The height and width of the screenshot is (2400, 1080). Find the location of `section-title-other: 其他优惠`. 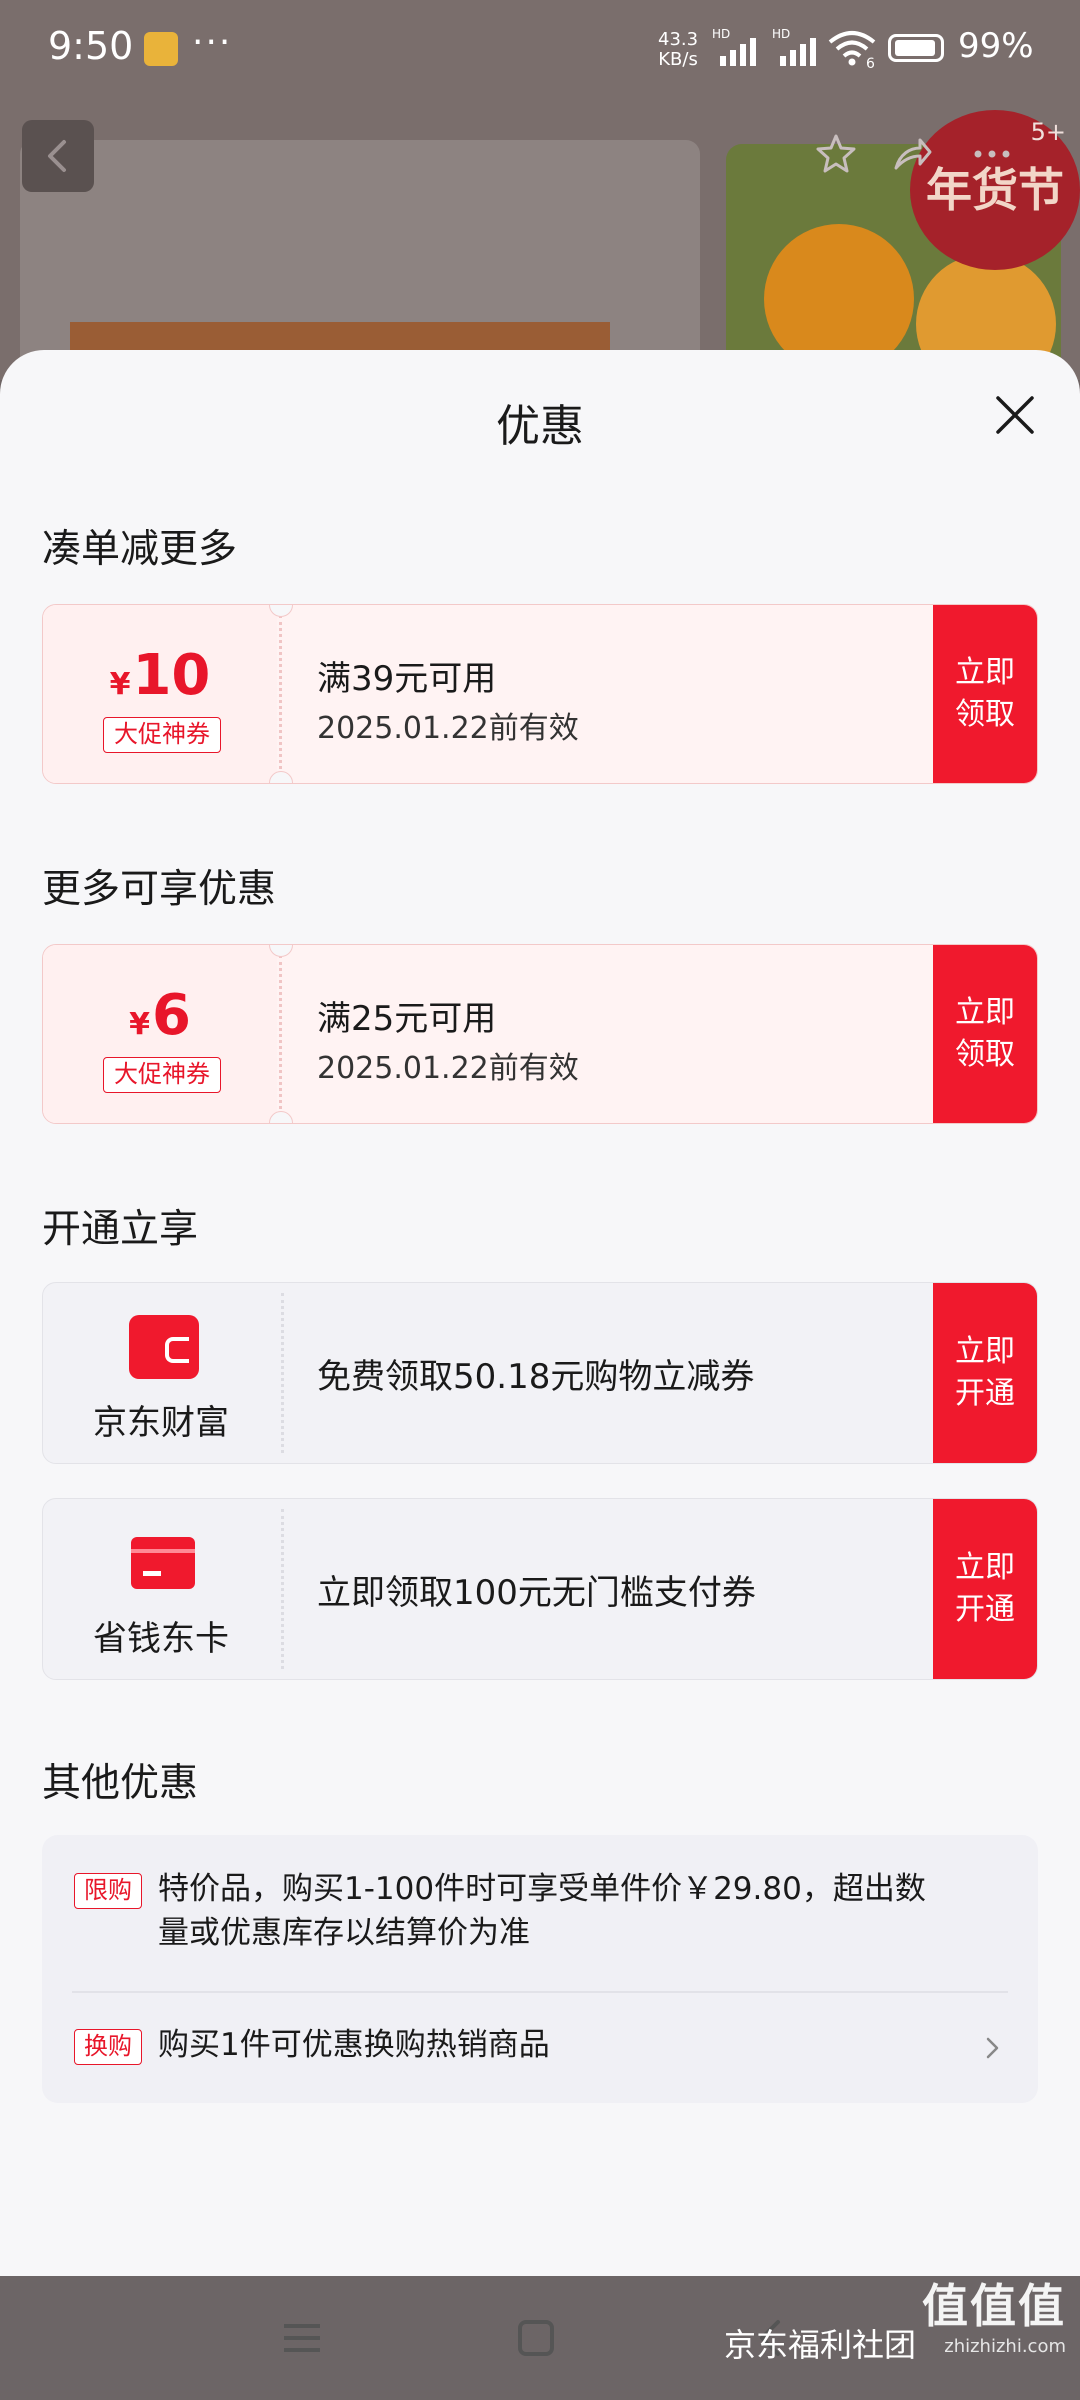

section-title-other: 其他优惠 is located at coordinates (120, 1783).